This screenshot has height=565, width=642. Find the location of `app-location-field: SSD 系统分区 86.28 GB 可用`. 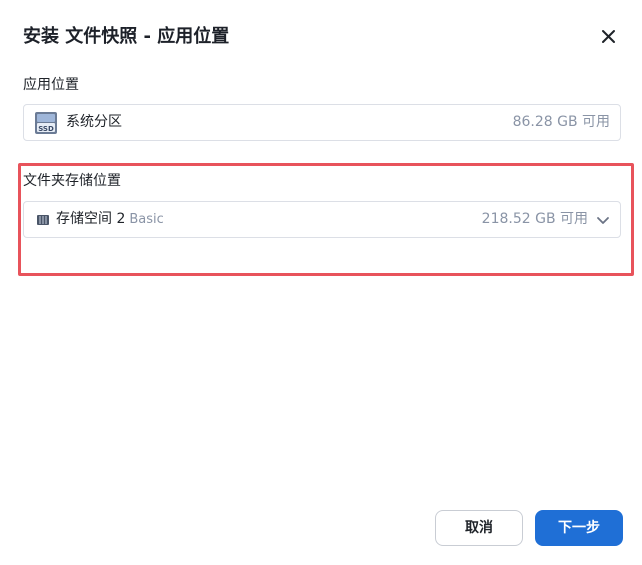

app-location-field: SSD 系统分区 86.28 GB 可用 is located at coordinates (322, 122).